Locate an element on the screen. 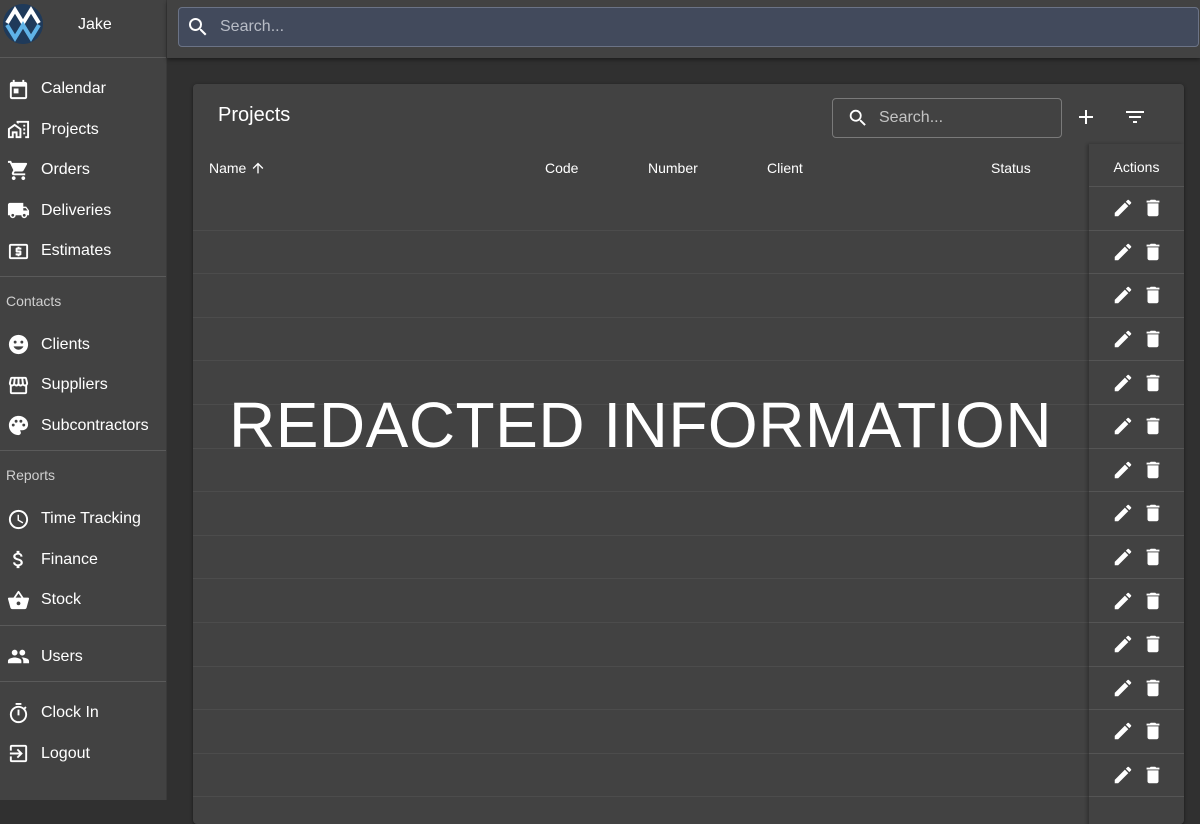  sidebar-item-suppliers: Suppliers is located at coordinates (83, 385).